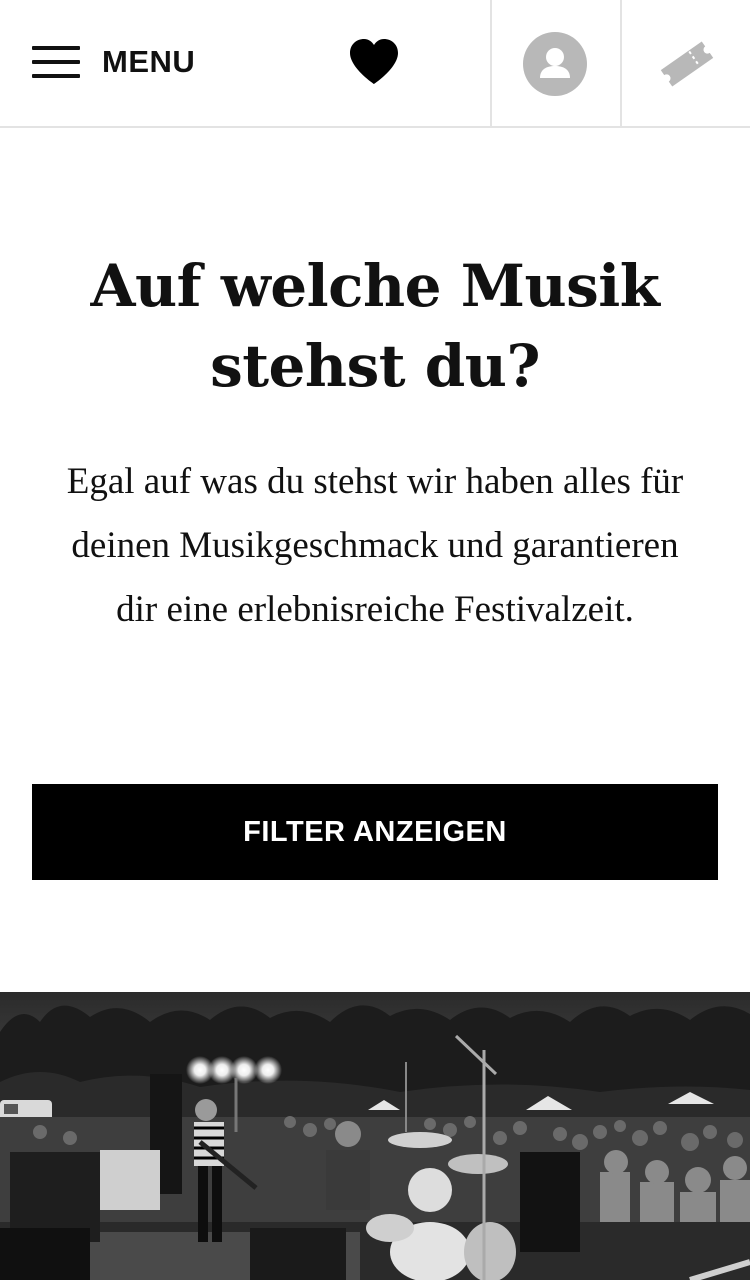 Image resolution: width=750 pixels, height=1280 pixels. I want to click on show-filter-button: FILTER ANZEIGEN, so click(375, 832).